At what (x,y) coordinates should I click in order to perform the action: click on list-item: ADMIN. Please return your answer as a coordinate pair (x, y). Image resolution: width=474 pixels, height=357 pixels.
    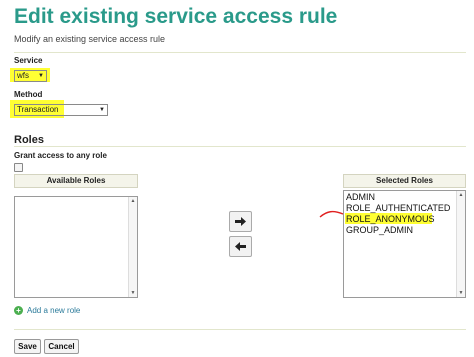
    Looking at the image, I should click on (360, 197).